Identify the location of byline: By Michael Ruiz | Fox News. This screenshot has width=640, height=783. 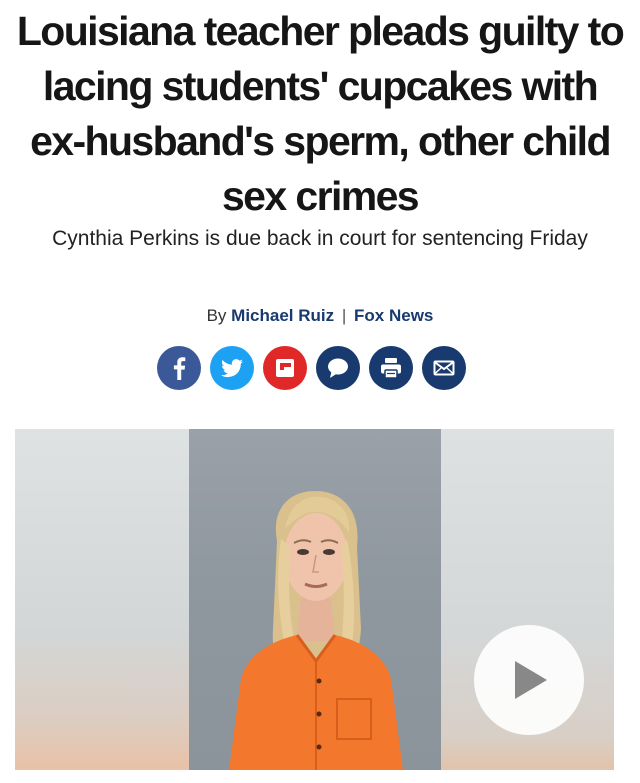
(320, 316).